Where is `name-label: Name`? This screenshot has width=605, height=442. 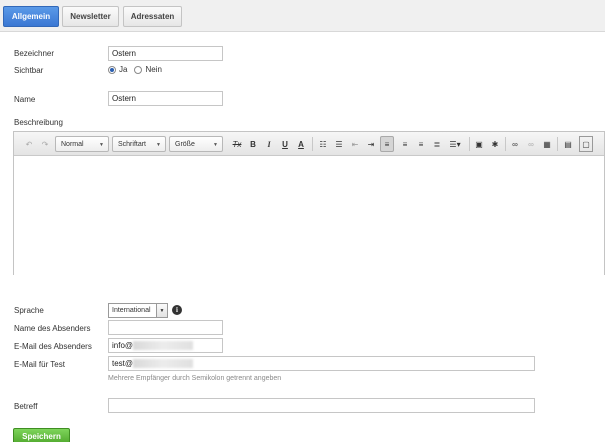 name-label: Name is located at coordinates (25, 99).